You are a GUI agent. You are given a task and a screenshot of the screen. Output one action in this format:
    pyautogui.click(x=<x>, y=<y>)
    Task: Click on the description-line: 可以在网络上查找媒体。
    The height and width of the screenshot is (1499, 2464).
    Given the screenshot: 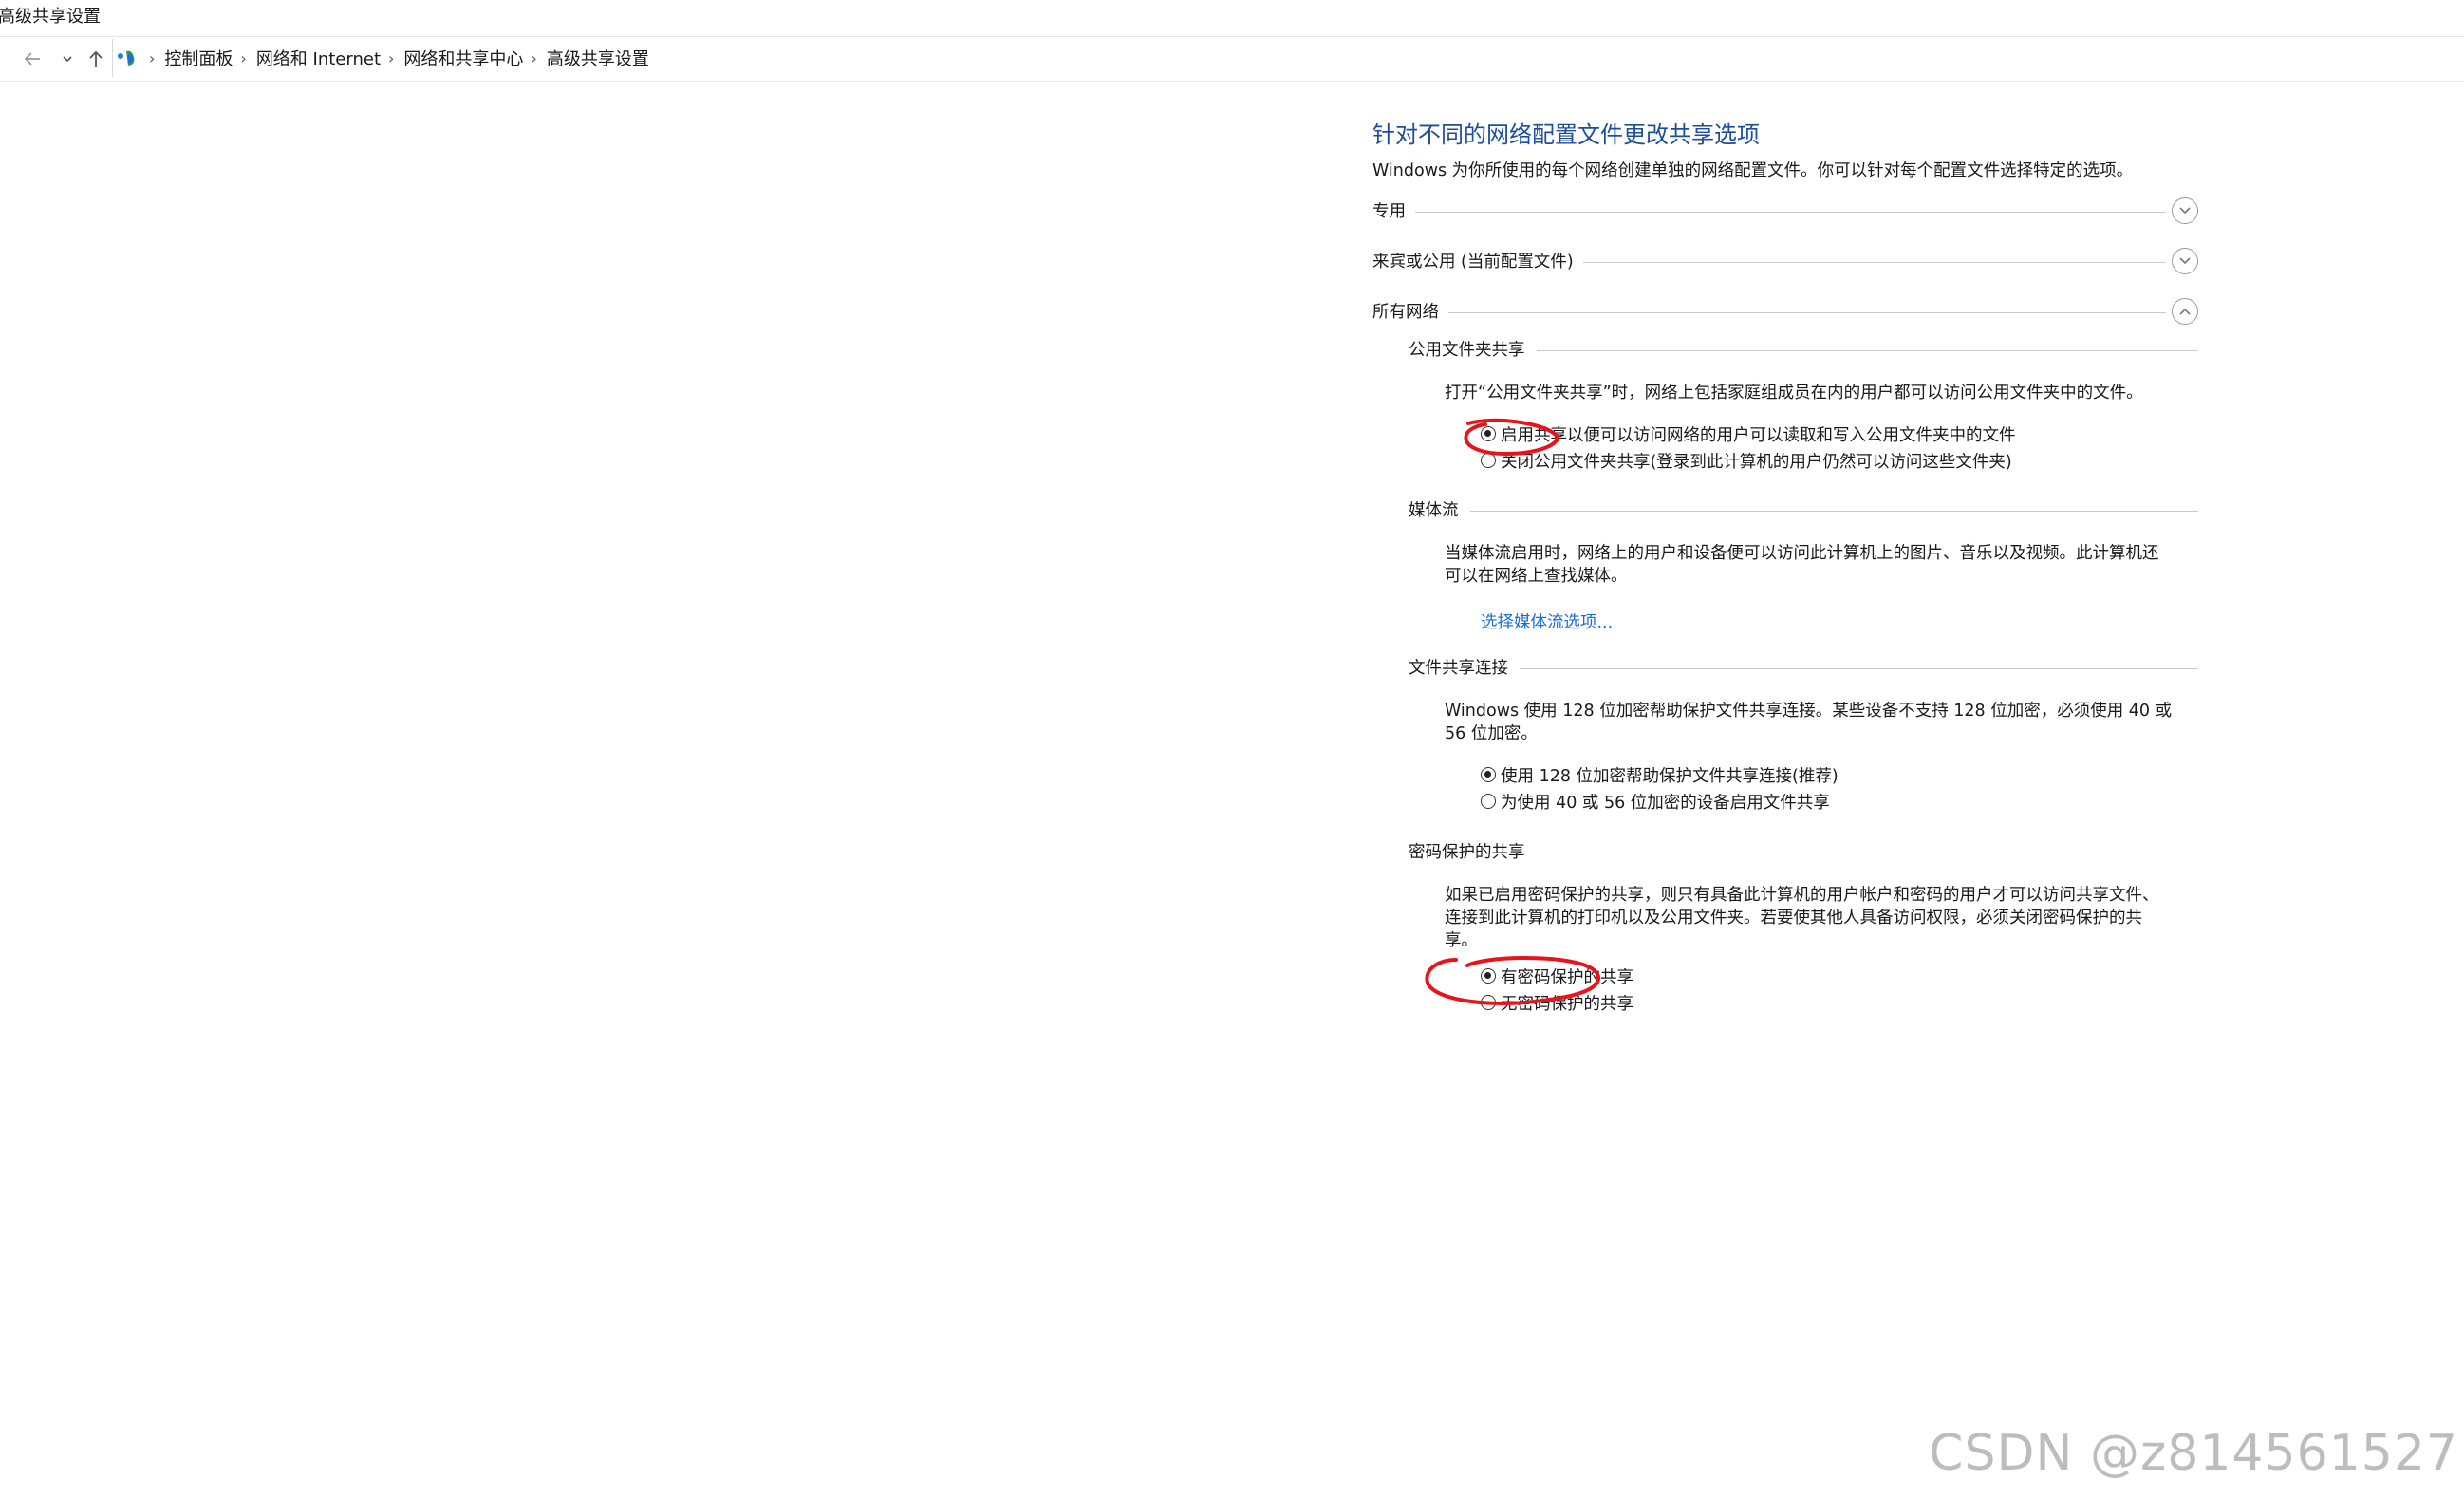 What is the action you would take?
    pyautogui.click(x=1536, y=576)
    